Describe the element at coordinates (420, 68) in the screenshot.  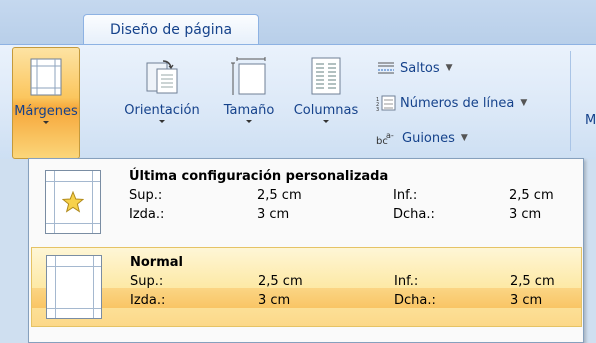
I see `breaks-label: Saltos` at that location.